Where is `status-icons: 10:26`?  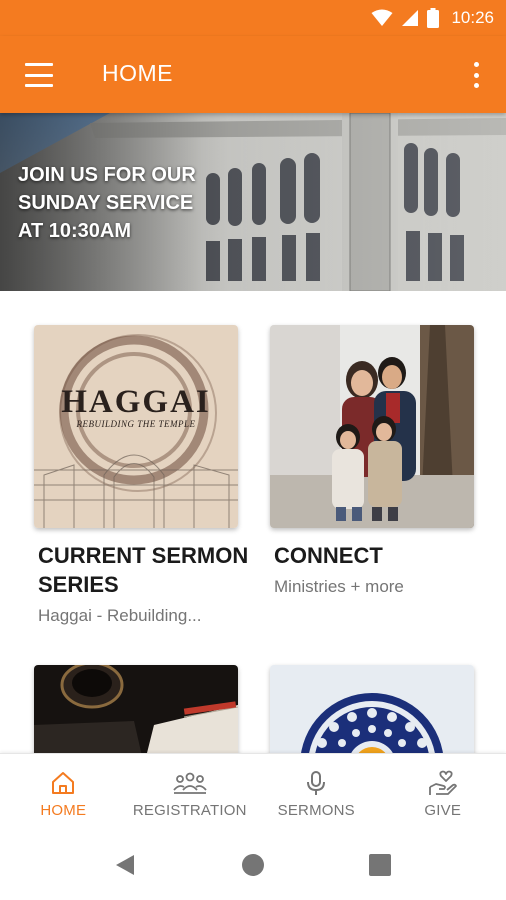 status-icons: 10:26 is located at coordinates (432, 18).